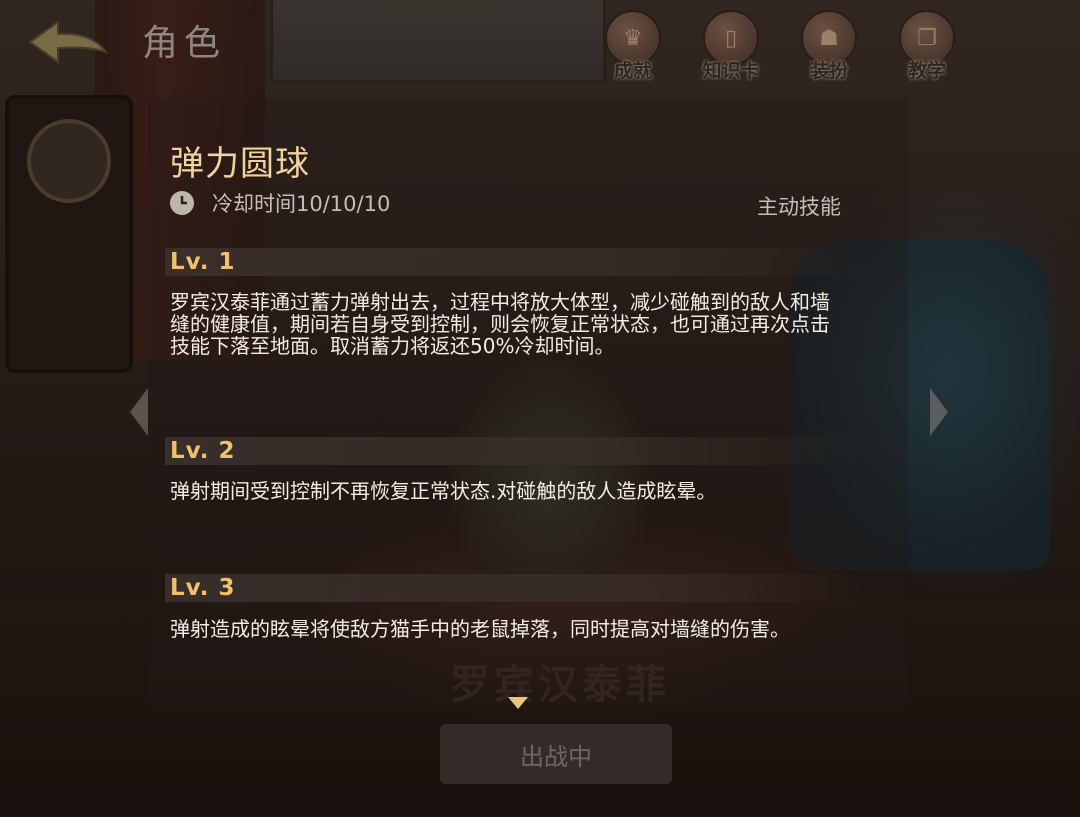  I want to click on skill-name: 弹力圆球, so click(240, 164).